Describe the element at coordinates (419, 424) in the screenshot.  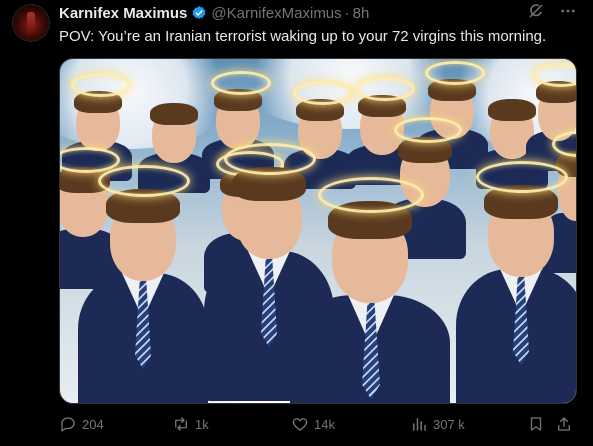
I see `views-icon` at that location.